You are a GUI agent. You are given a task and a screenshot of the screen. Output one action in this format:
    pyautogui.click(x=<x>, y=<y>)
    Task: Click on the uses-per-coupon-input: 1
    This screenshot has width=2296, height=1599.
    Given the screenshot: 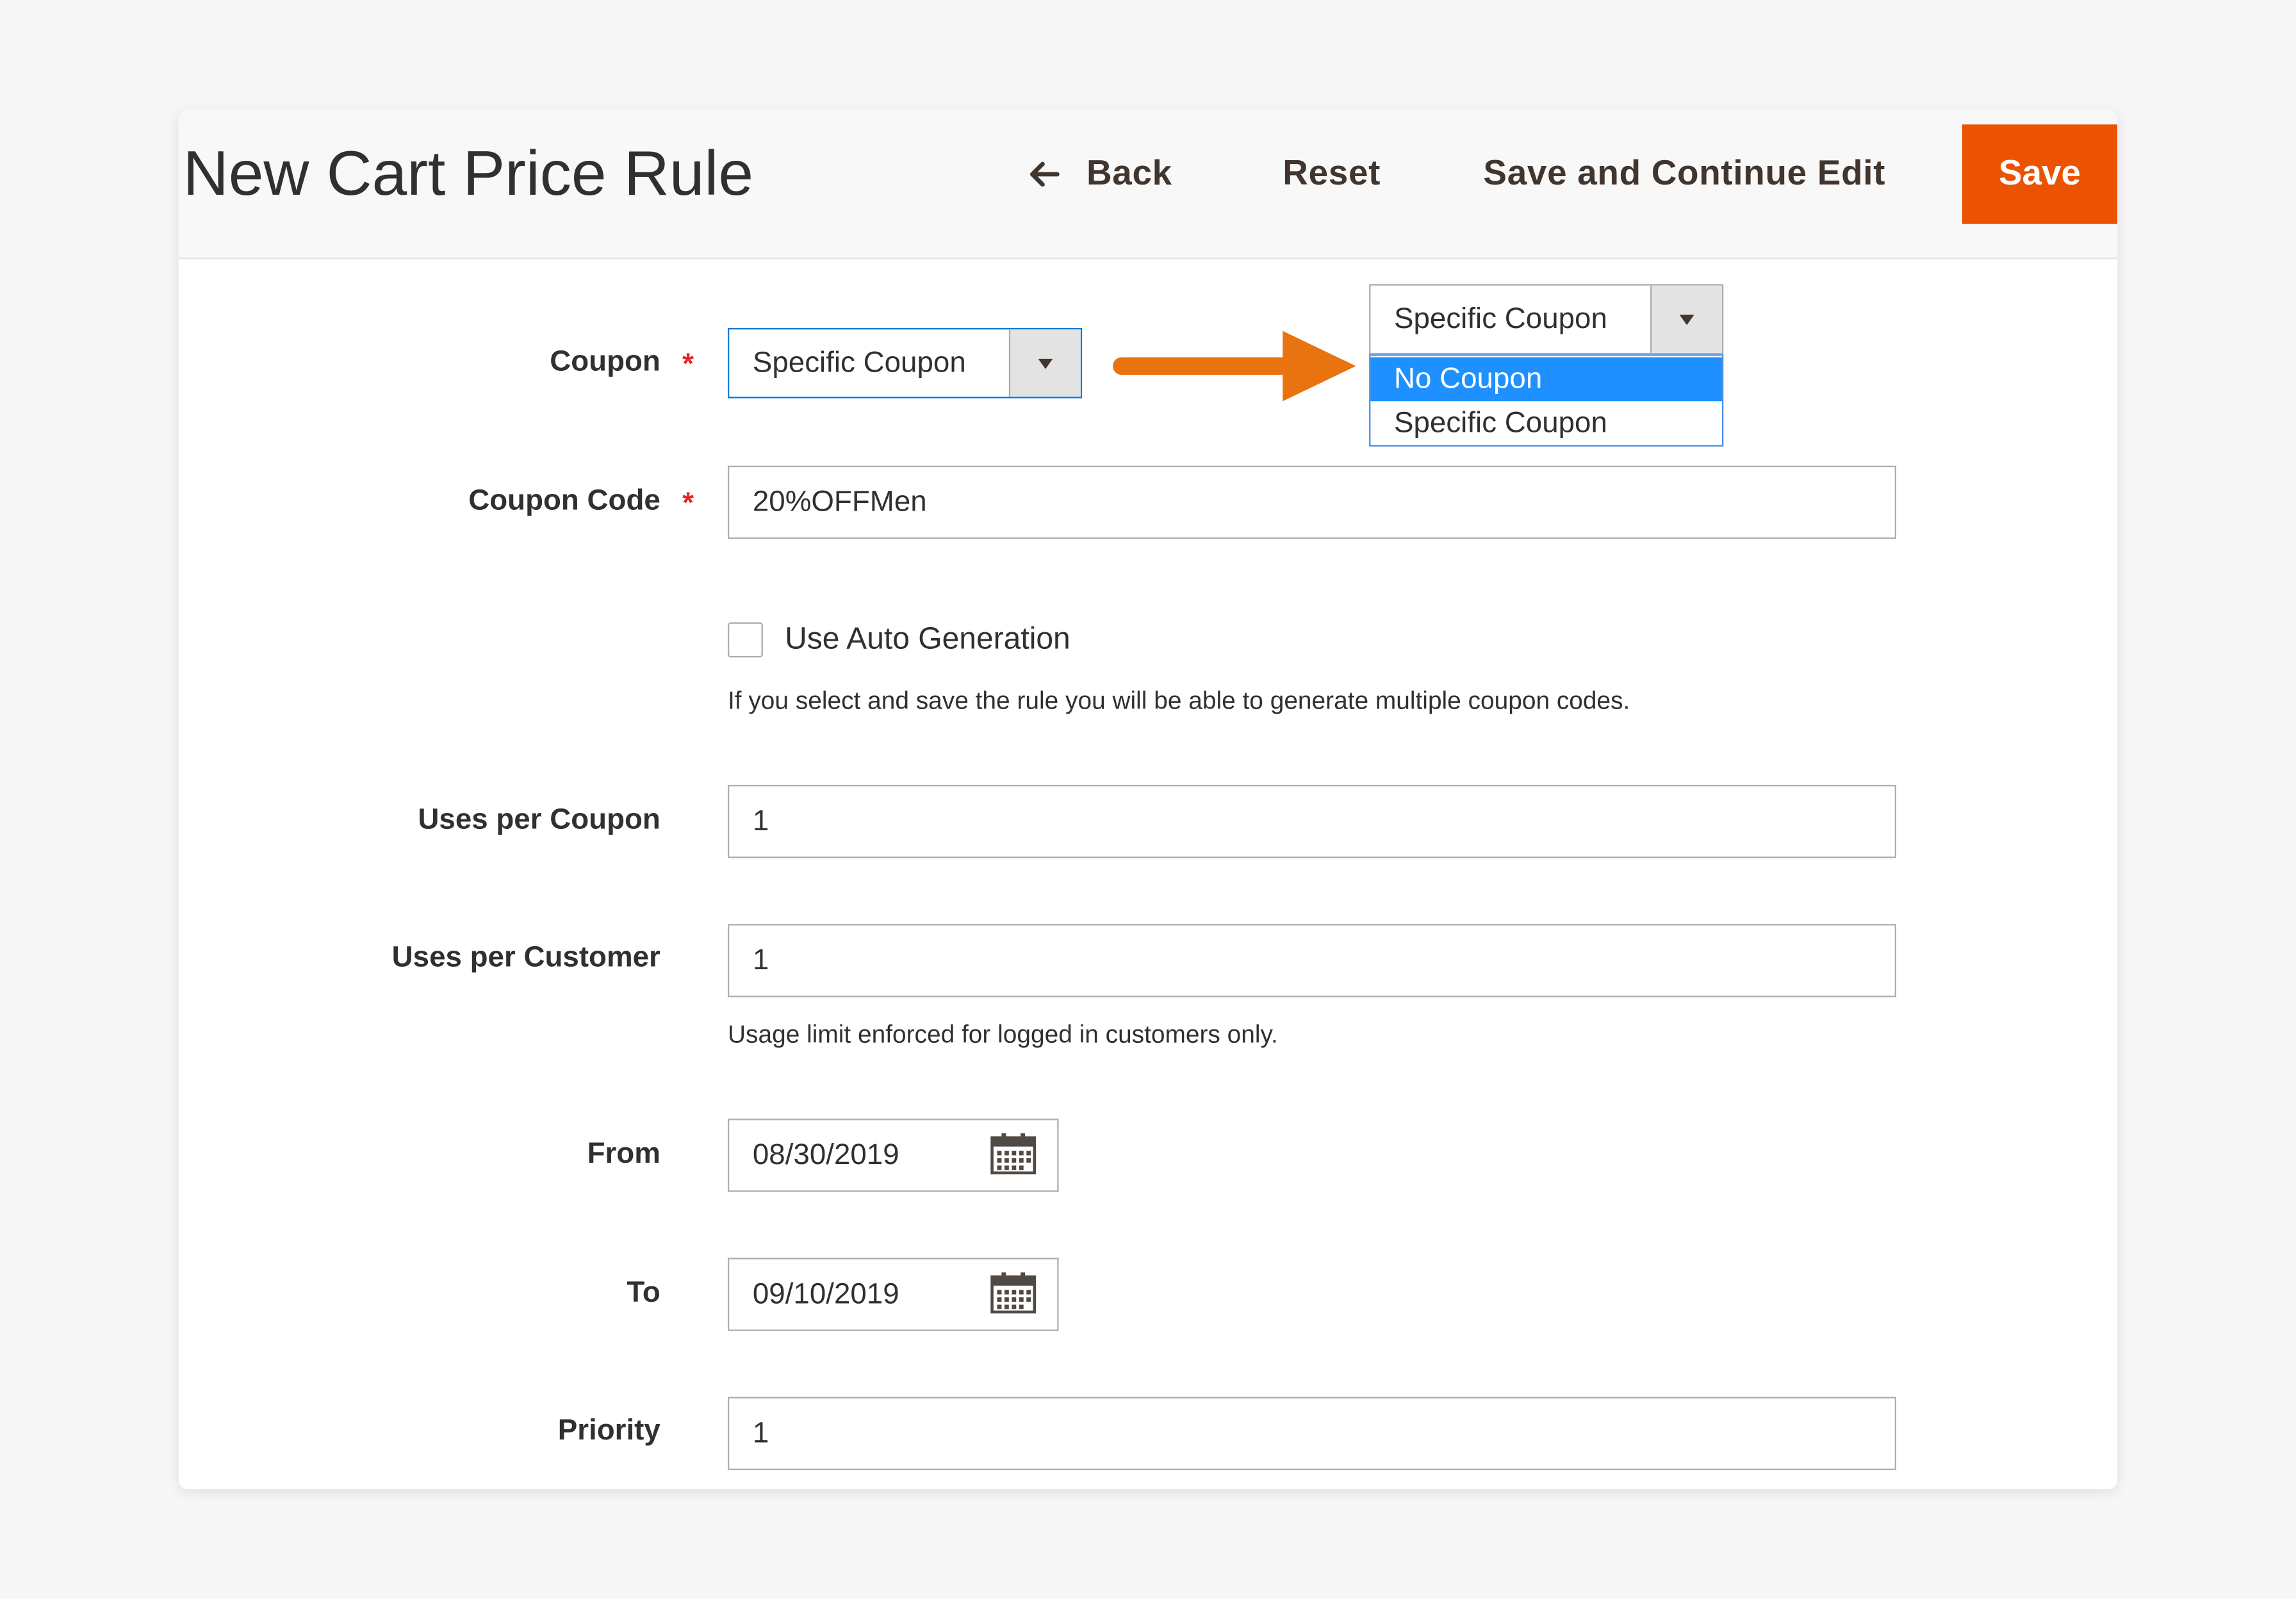 What is the action you would take?
    pyautogui.click(x=1311, y=822)
    